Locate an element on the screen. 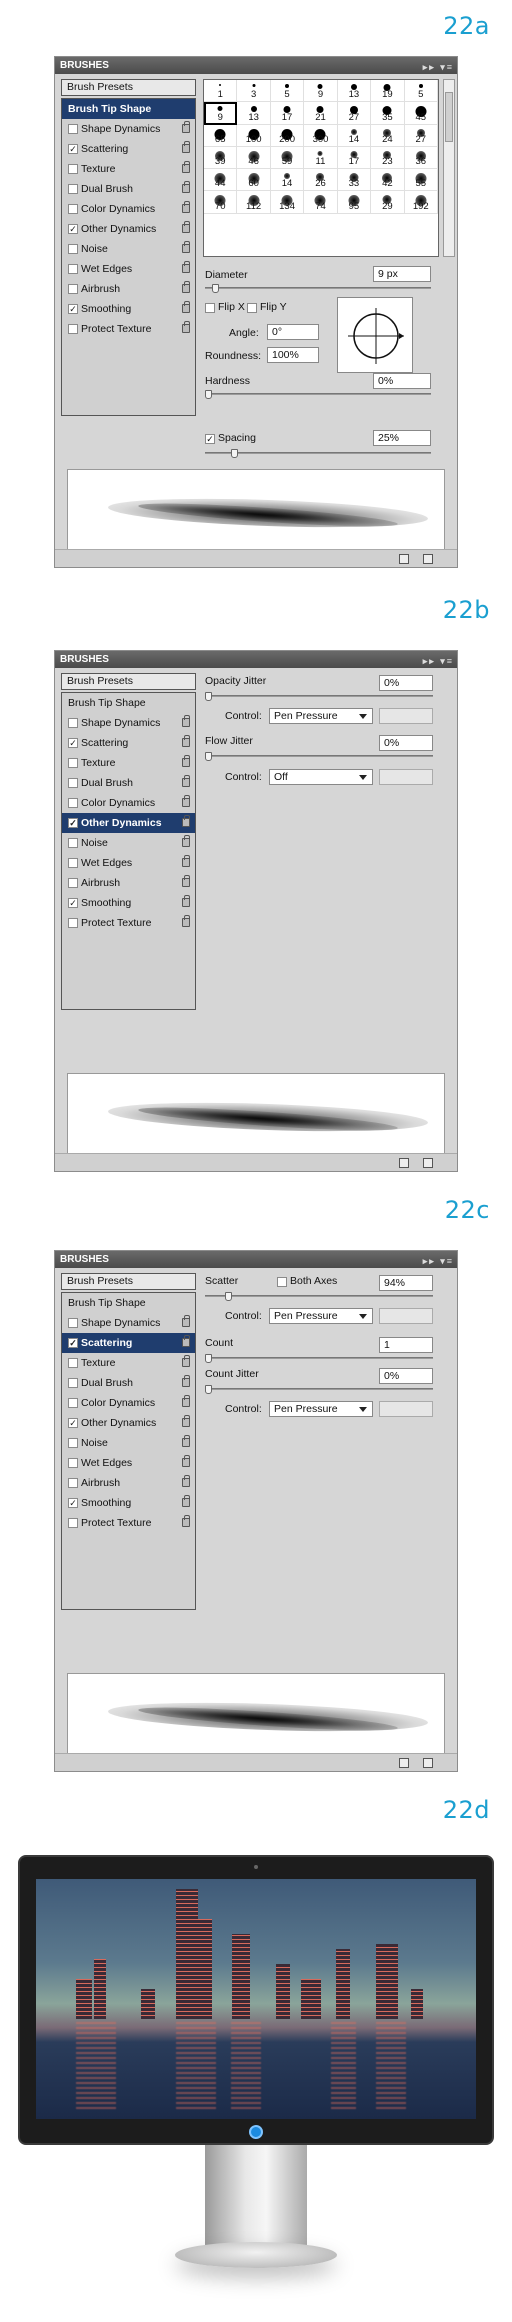 The image size is (512, 2322). brush-tip: 60 is located at coordinates (254, 180).